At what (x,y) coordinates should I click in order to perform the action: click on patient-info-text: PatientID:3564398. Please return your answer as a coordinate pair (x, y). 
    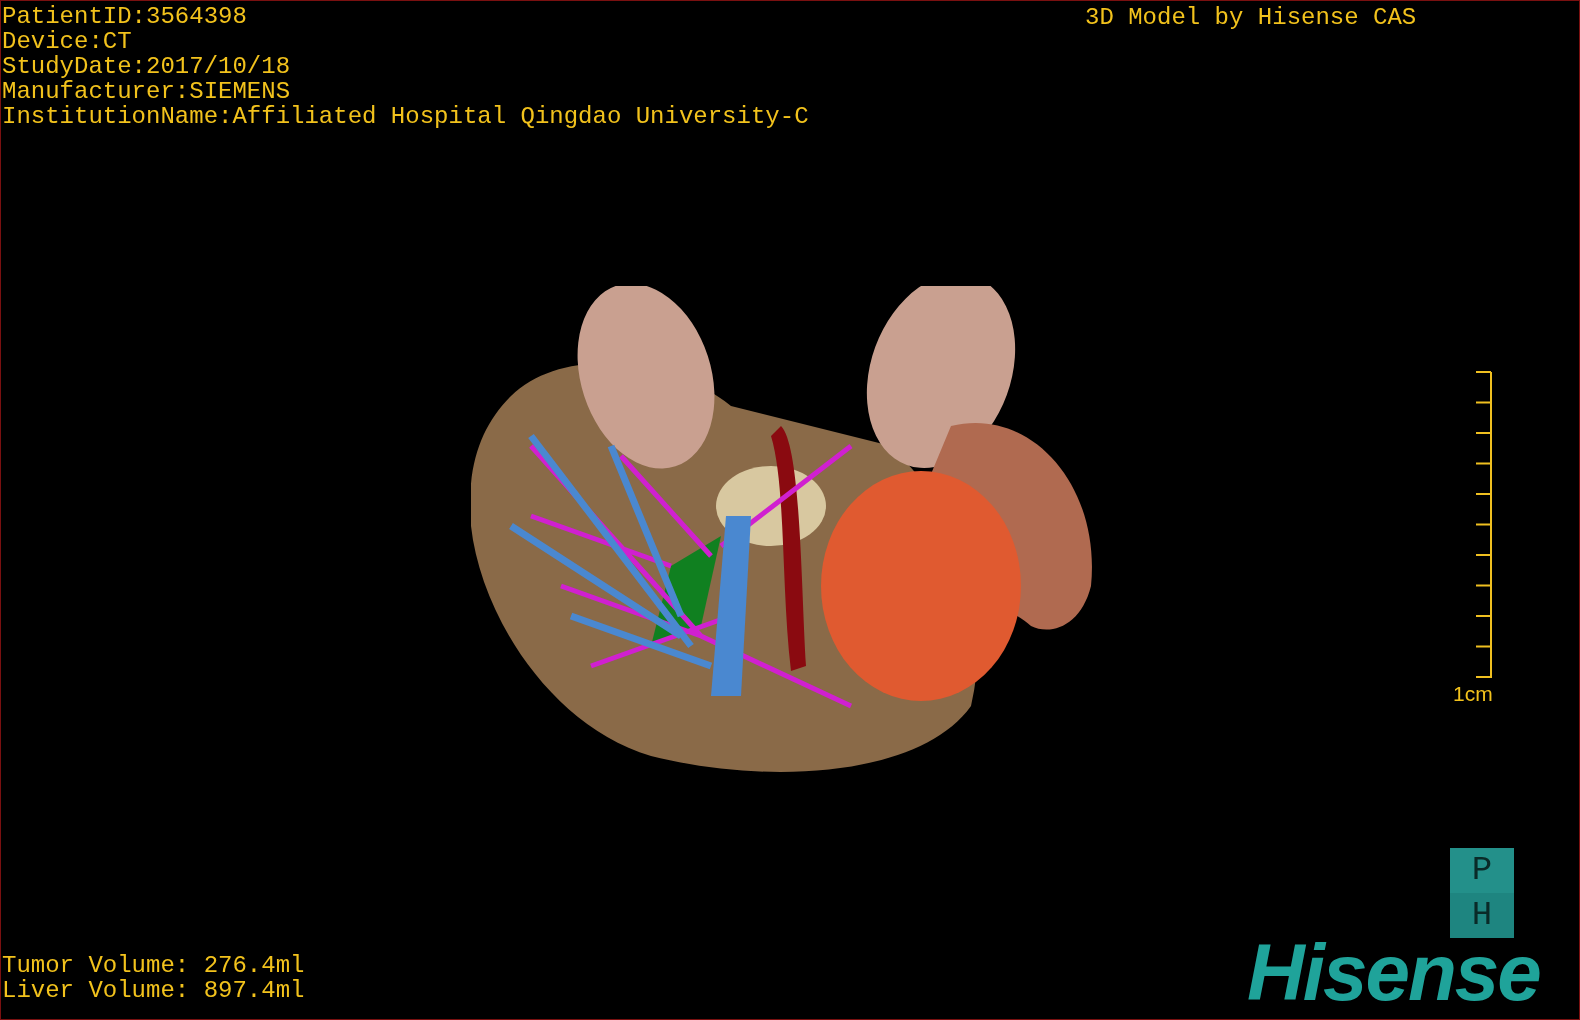
    Looking at the image, I should click on (124, 16).